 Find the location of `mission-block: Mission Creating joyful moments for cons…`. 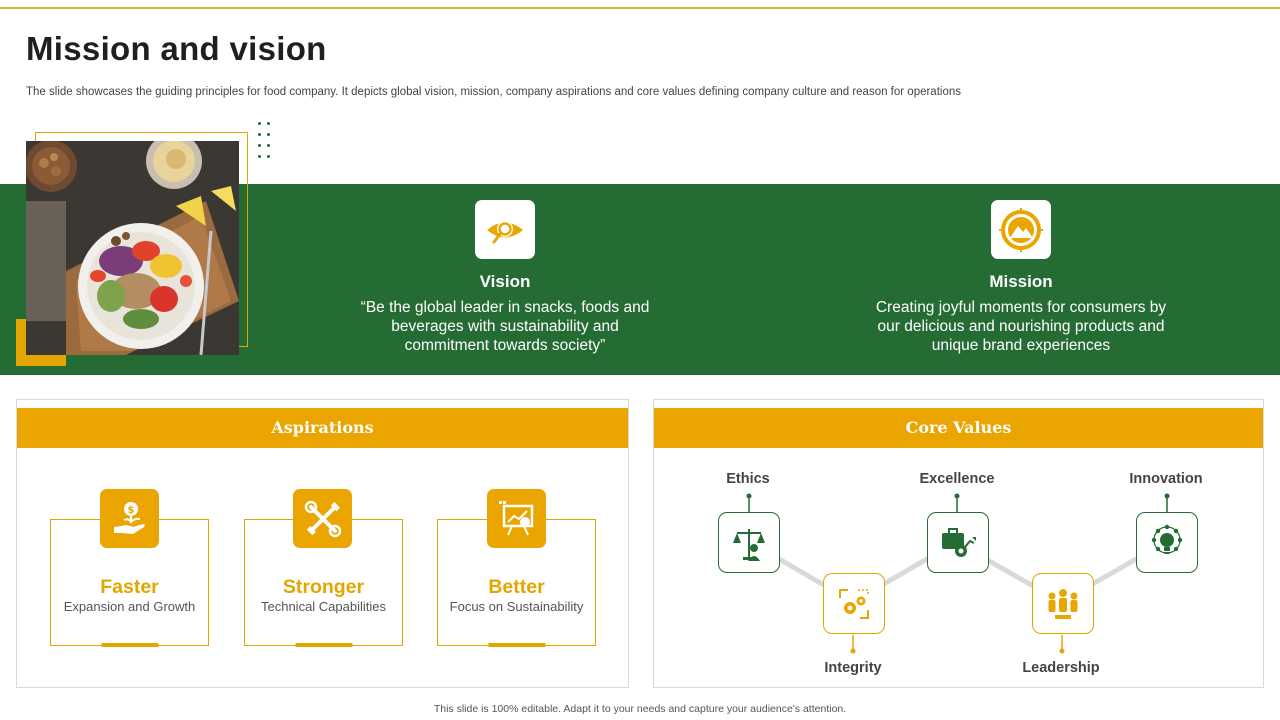

mission-block: Mission Creating joyful moments for cons… is located at coordinates (1021, 277).